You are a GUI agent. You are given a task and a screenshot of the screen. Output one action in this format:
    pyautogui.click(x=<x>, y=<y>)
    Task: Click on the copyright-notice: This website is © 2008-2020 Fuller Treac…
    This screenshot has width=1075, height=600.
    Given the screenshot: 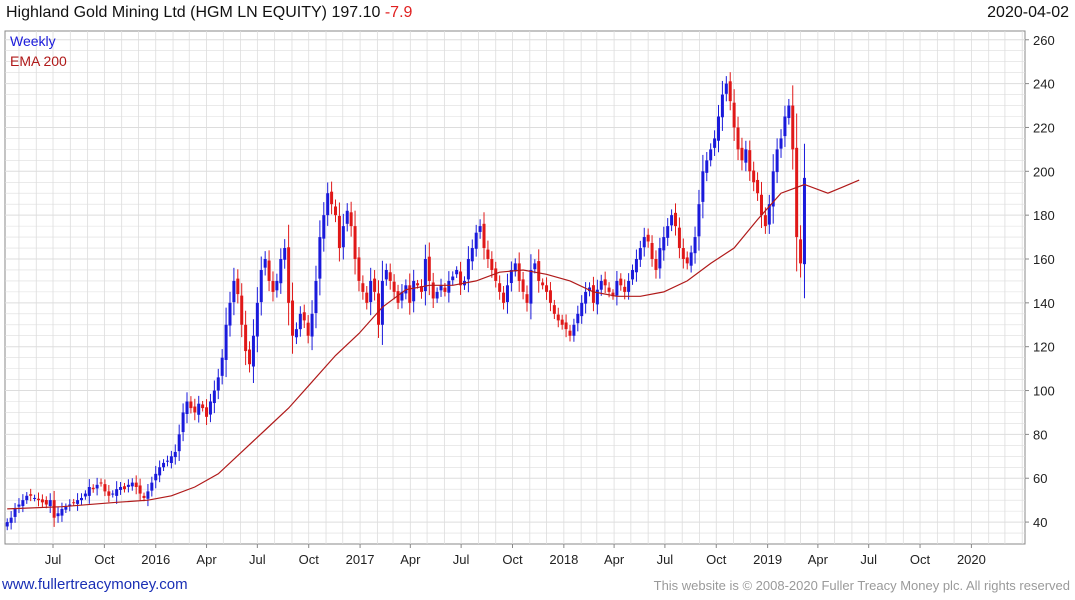 What is the action you would take?
    pyautogui.click(x=861, y=585)
    